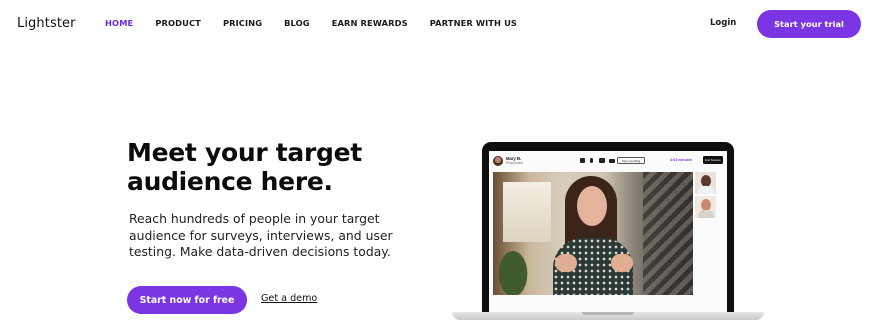  Describe the element at coordinates (592, 206) in the screenshot. I see `person-face` at that location.